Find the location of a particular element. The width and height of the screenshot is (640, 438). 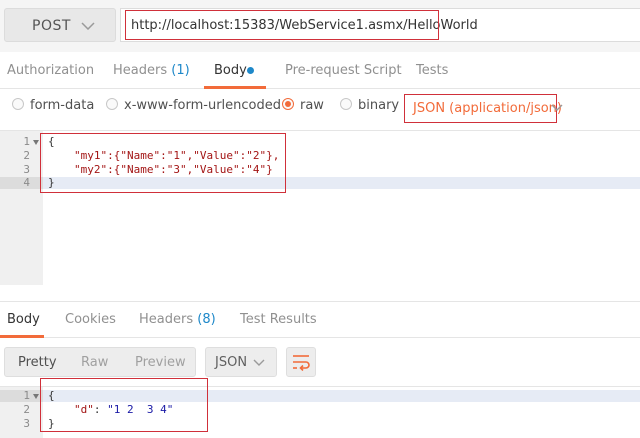

response-tab-headers-count: (8) is located at coordinates (206, 319).